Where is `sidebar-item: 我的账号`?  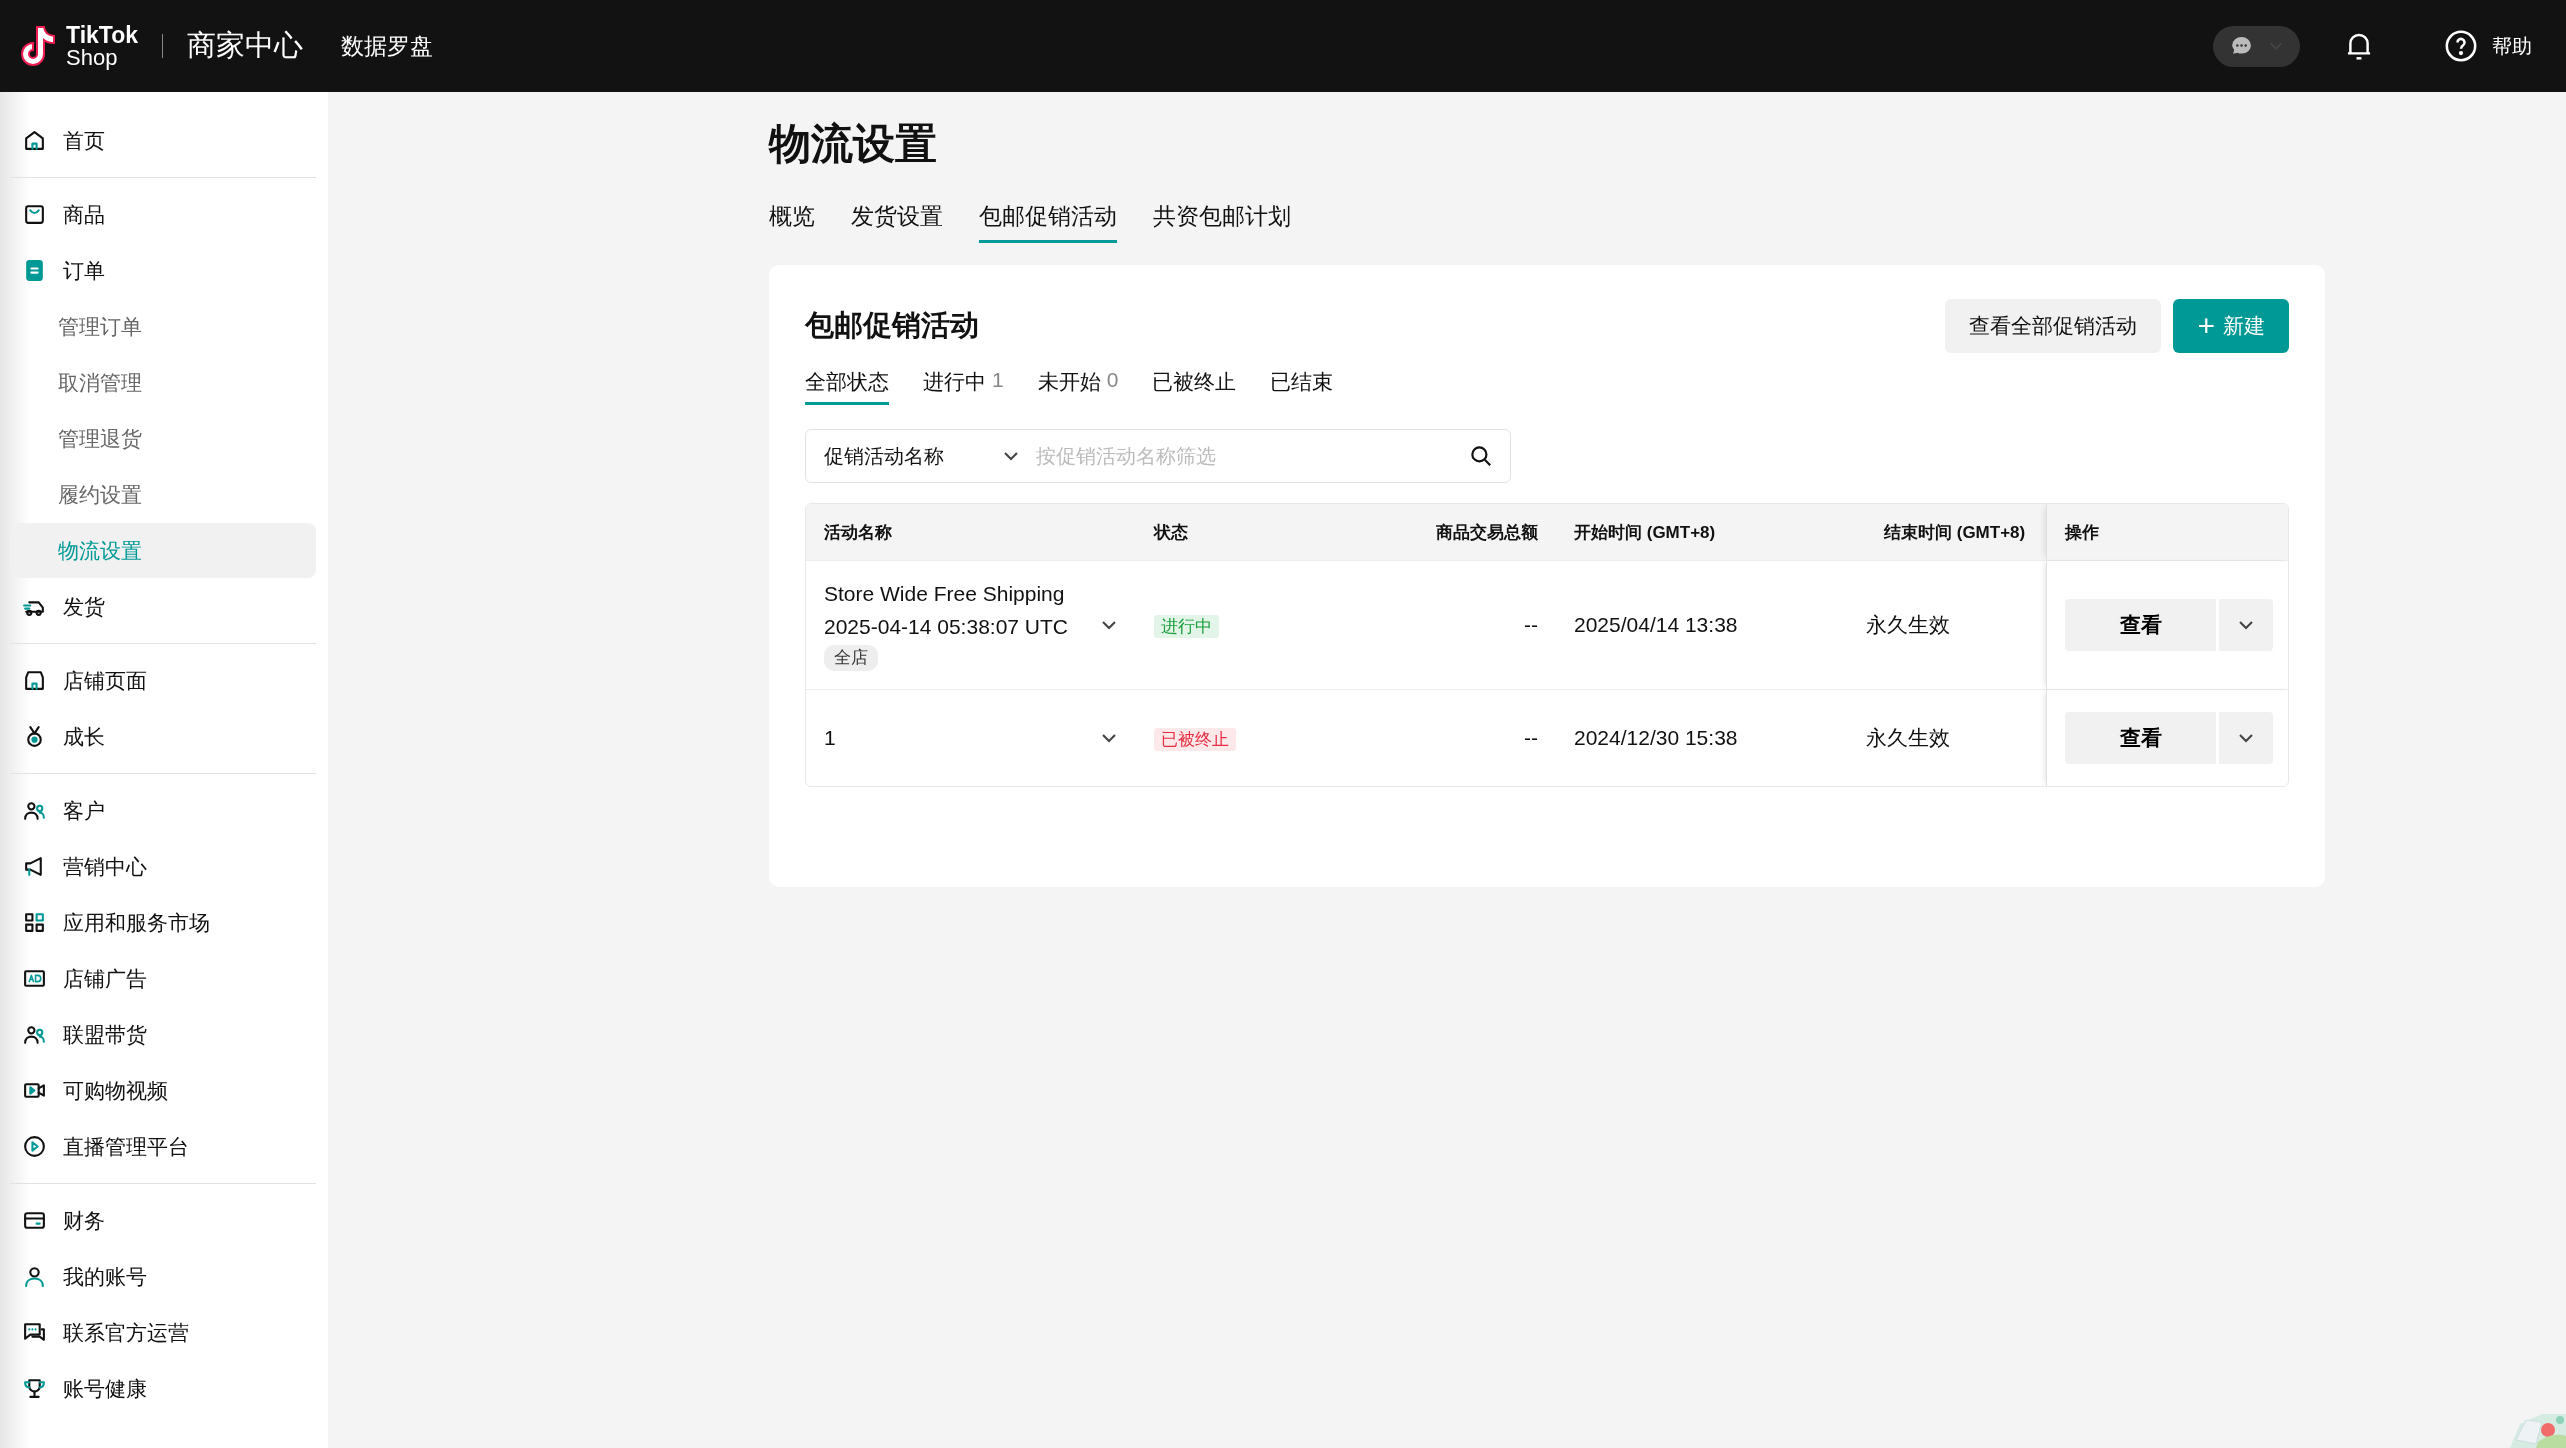
sidebar-item: 我的账号 is located at coordinates (163, 1276).